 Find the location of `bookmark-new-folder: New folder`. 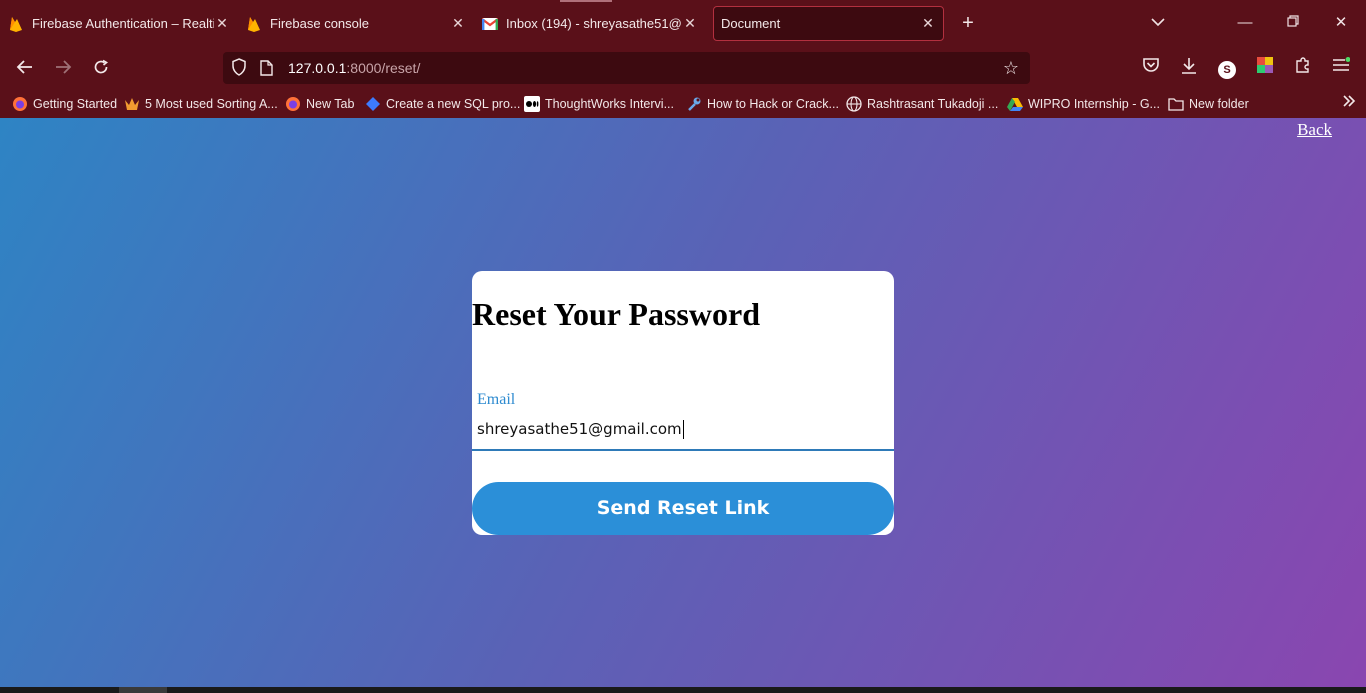

bookmark-new-folder: New folder is located at coordinates (1208, 104).